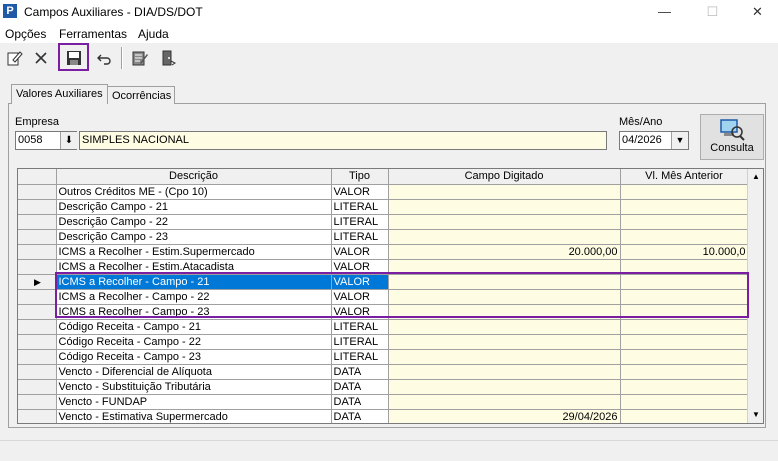 This screenshot has width=778, height=461. I want to click on col-tipo: Tipo, so click(360, 177).